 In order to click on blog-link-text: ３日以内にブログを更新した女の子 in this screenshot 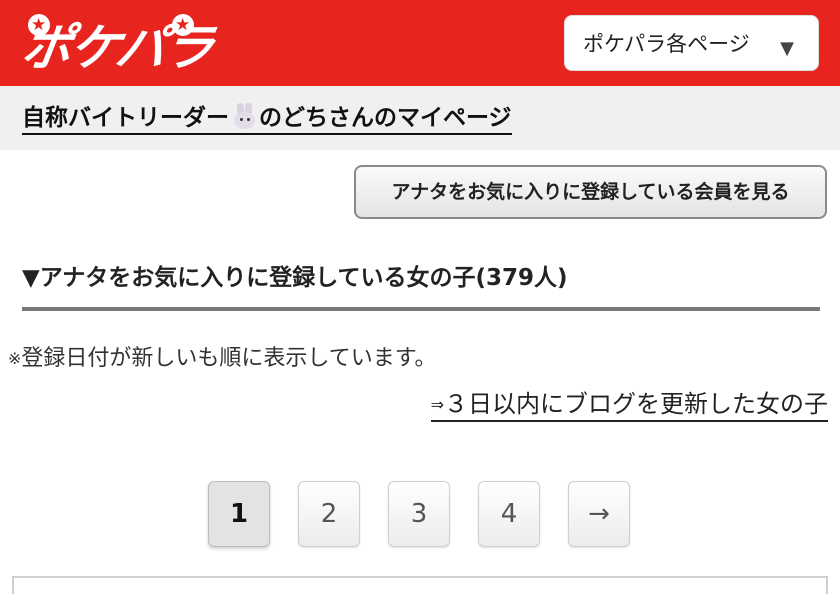, I will do `click(636, 404)`.